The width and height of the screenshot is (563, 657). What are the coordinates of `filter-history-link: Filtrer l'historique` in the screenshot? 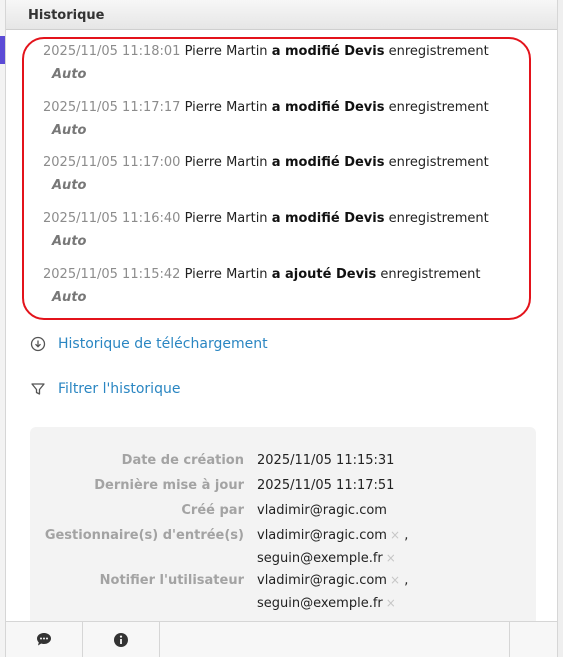 It's located at (105, 389).